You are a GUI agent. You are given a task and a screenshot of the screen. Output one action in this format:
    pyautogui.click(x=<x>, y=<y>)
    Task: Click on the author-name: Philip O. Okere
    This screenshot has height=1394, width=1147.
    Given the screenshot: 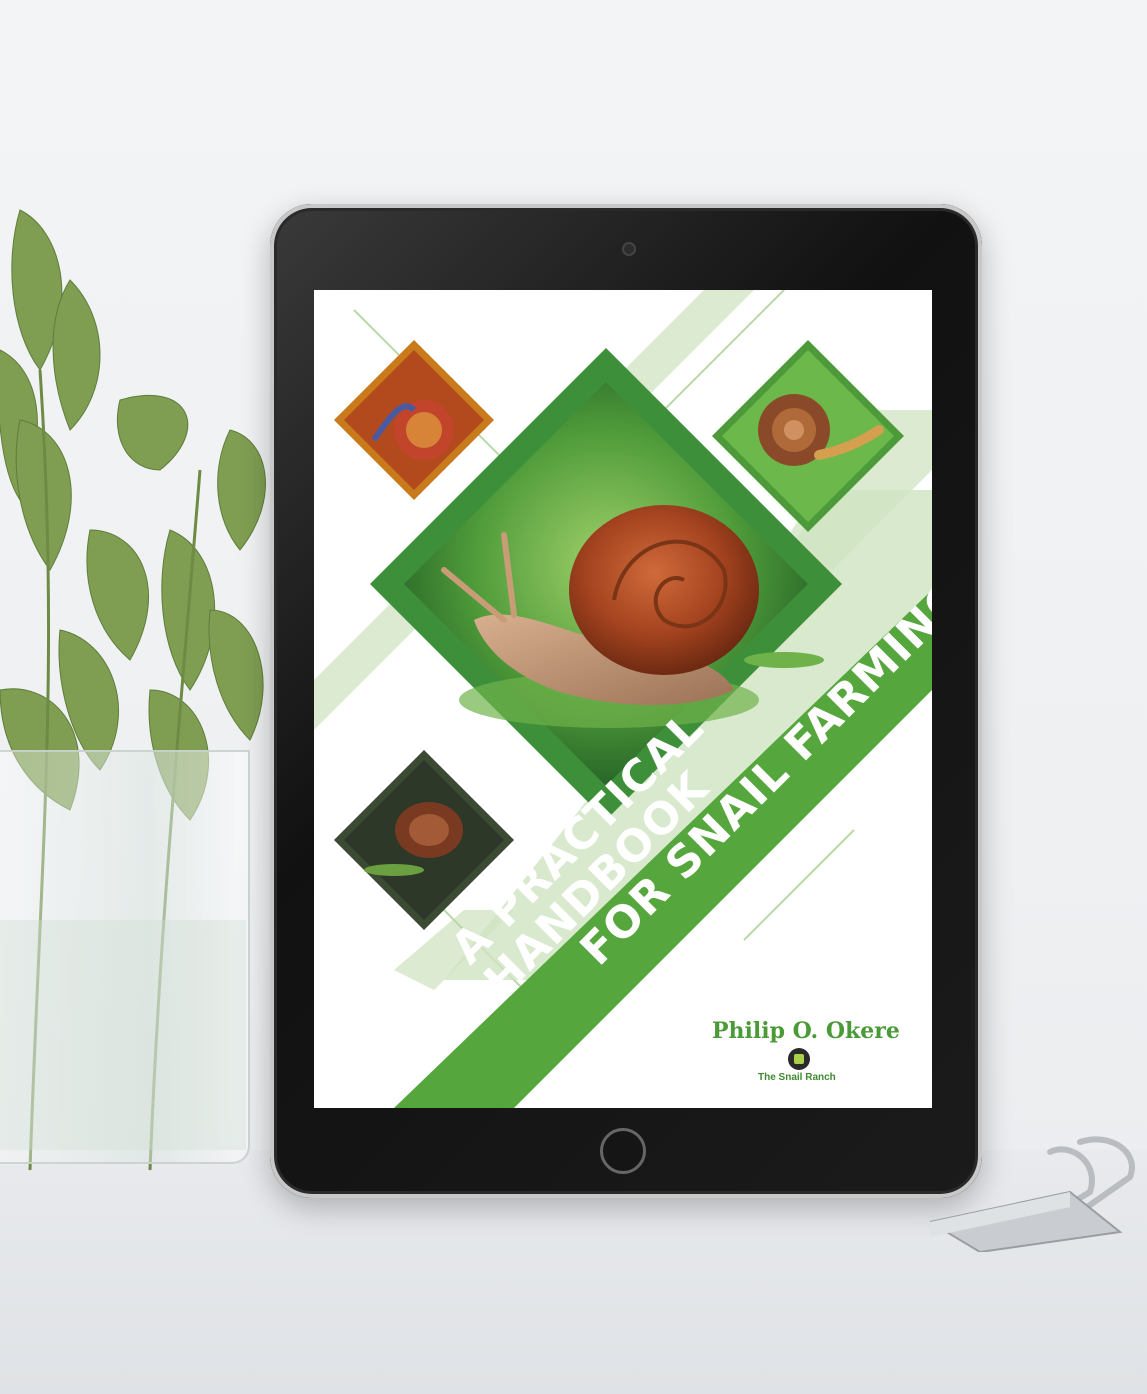 What is the action you would take?
    pyautogui.click(x=806, y=1031)
    